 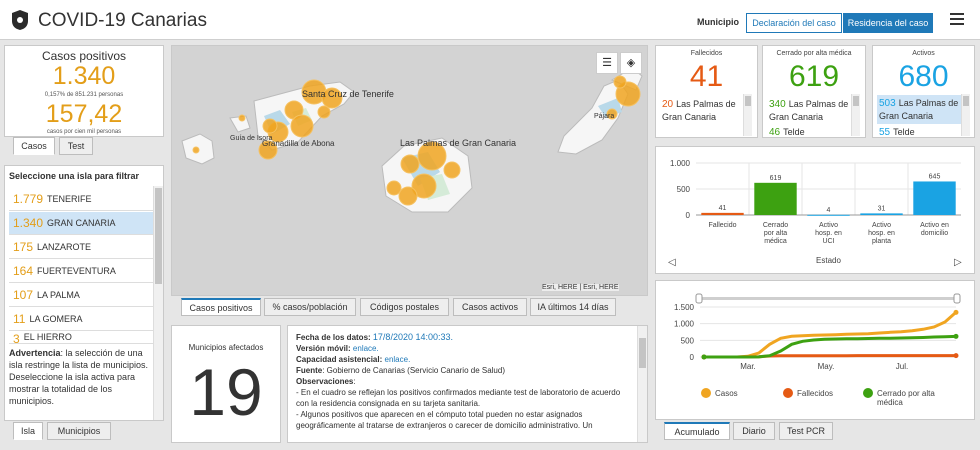 What do you see at coordinates (855, 115) in the screenshot?
I see `cerrado-scrollbar` at bounding box center [855, 115].